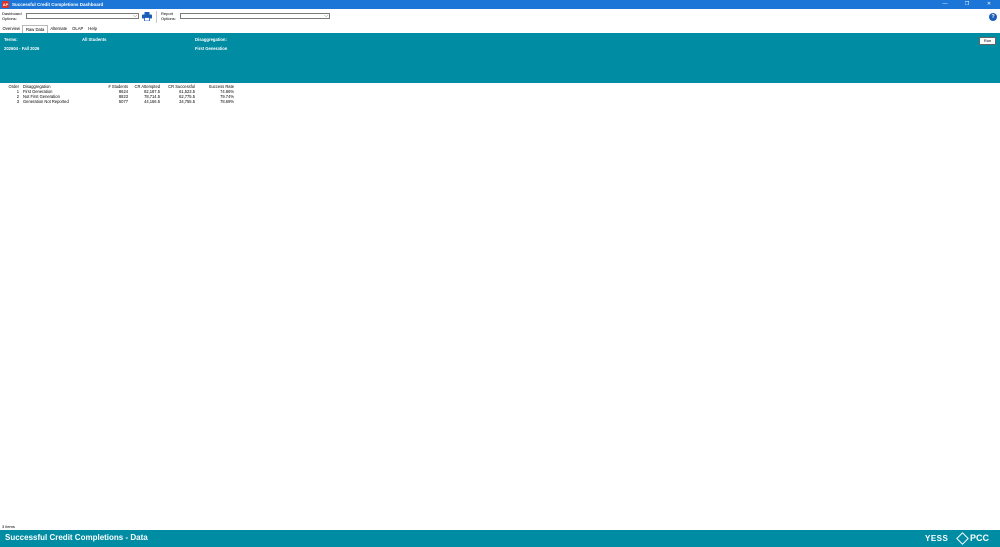 This screenshot has width=1000, height=547. What do you see at coordinates (22, 48) in the screenshot?
I see `terms-value: 202604 - Fall 2026` at bounding box center [22, 48].